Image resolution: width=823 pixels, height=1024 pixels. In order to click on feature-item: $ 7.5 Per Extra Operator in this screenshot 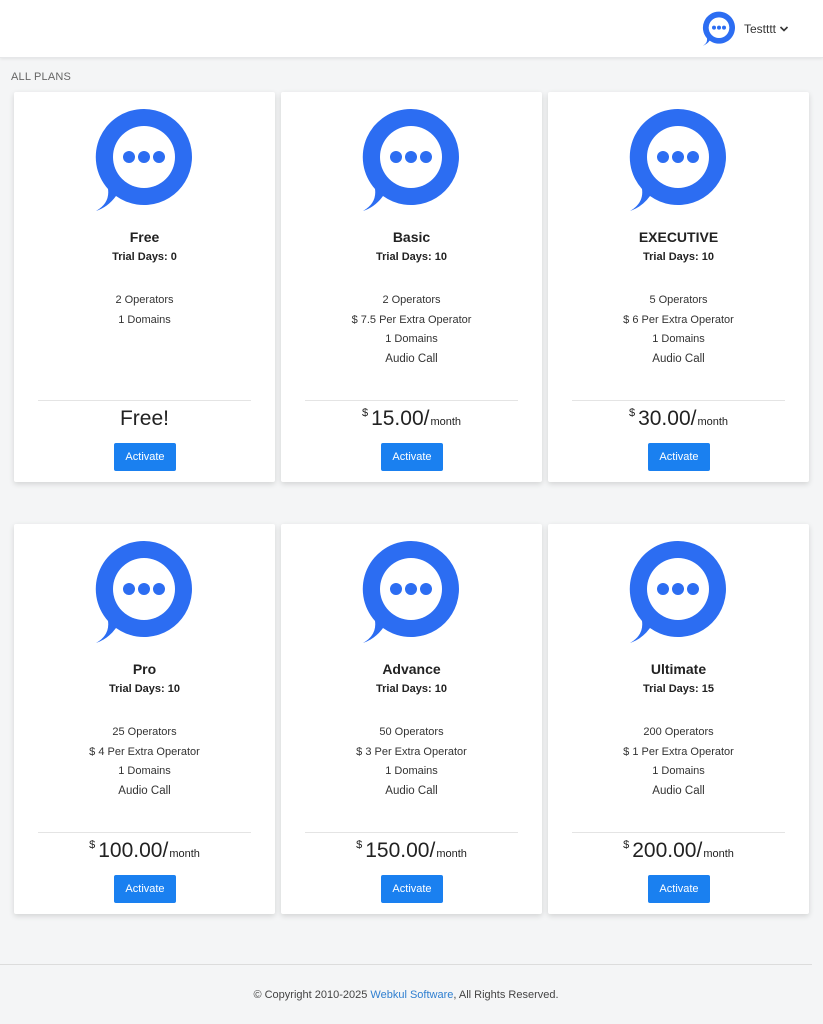, I will do `click(411, 319)`.